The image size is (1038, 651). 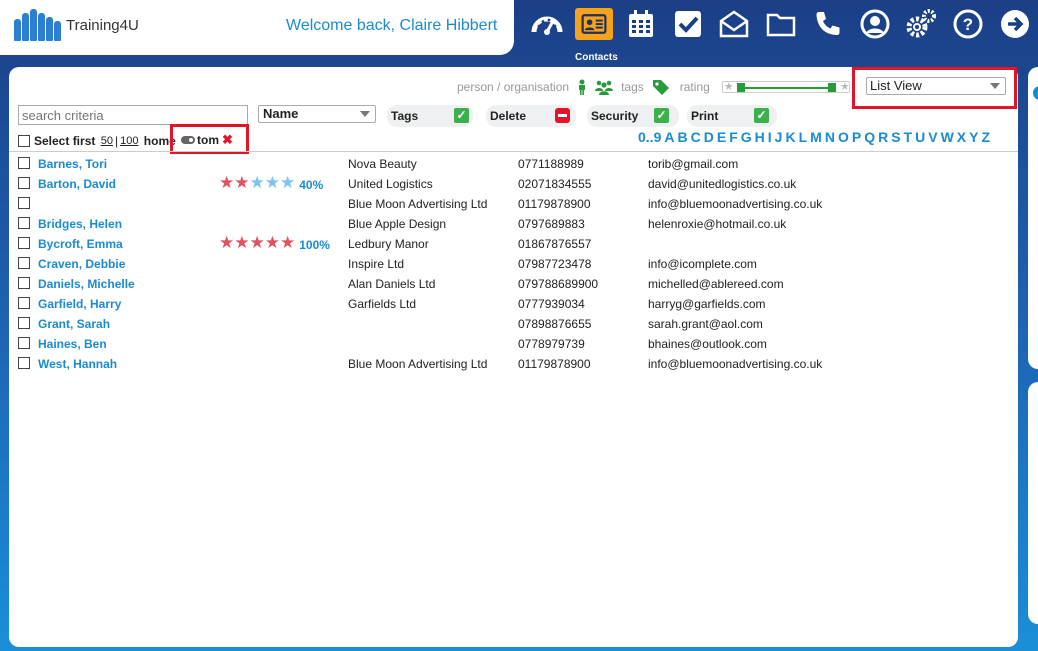 I want to click on print-toggle: Print ✓, so click(x=732, y=116).